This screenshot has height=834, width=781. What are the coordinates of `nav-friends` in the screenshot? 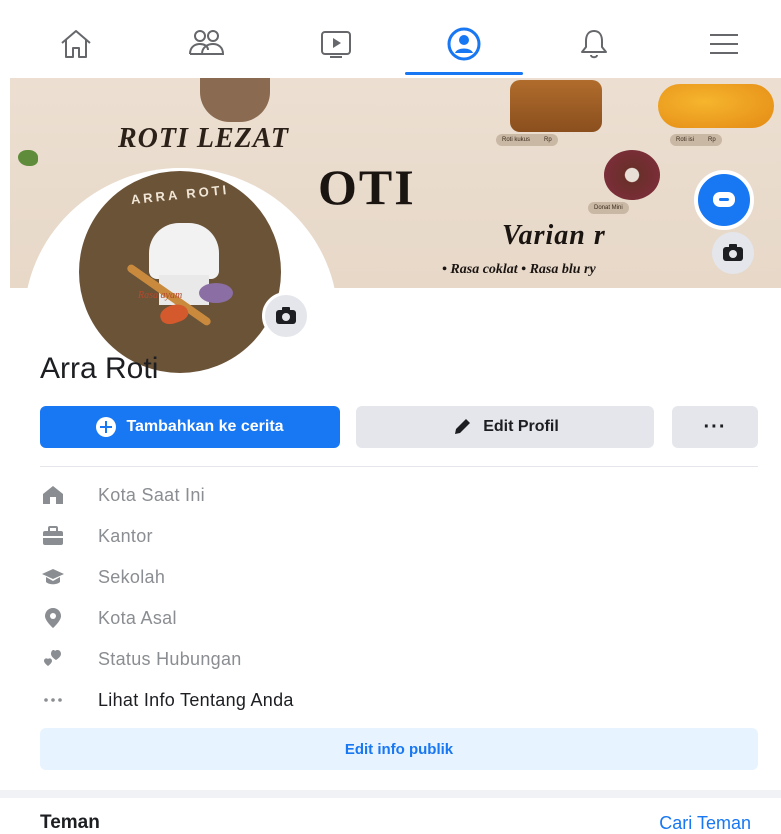 It's located at (206, 44).